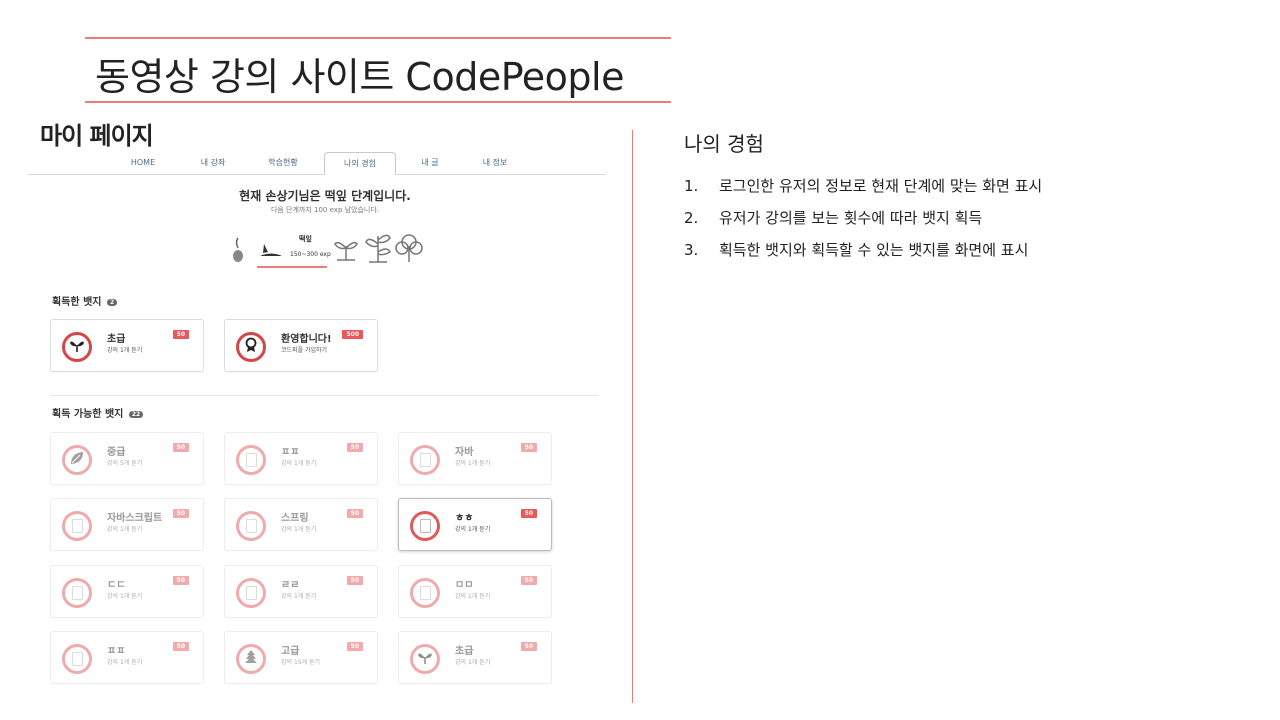 The width and height of the screenshot is (1280, 720). Describe the element at coordinates (290, 651) in the screenshot. I see `badge-name: 고급` at that location.